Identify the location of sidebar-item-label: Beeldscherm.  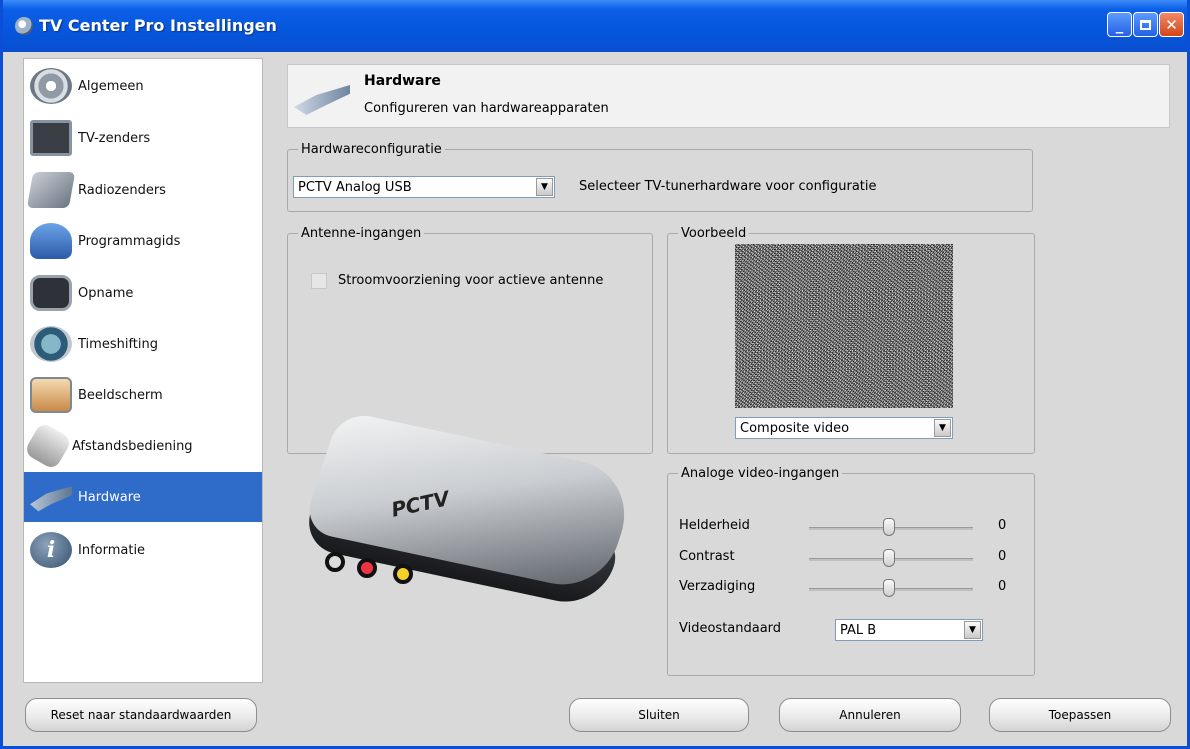
(120, 395).